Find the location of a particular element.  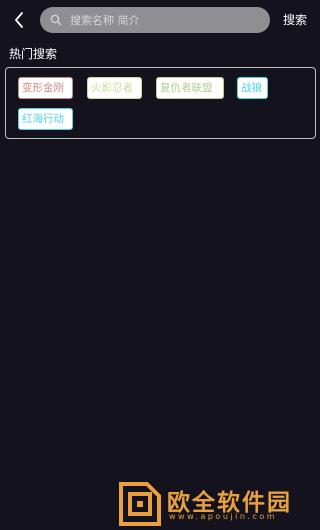

hot-search-tag: 变形金刚 is located at coordinates (45, 88).